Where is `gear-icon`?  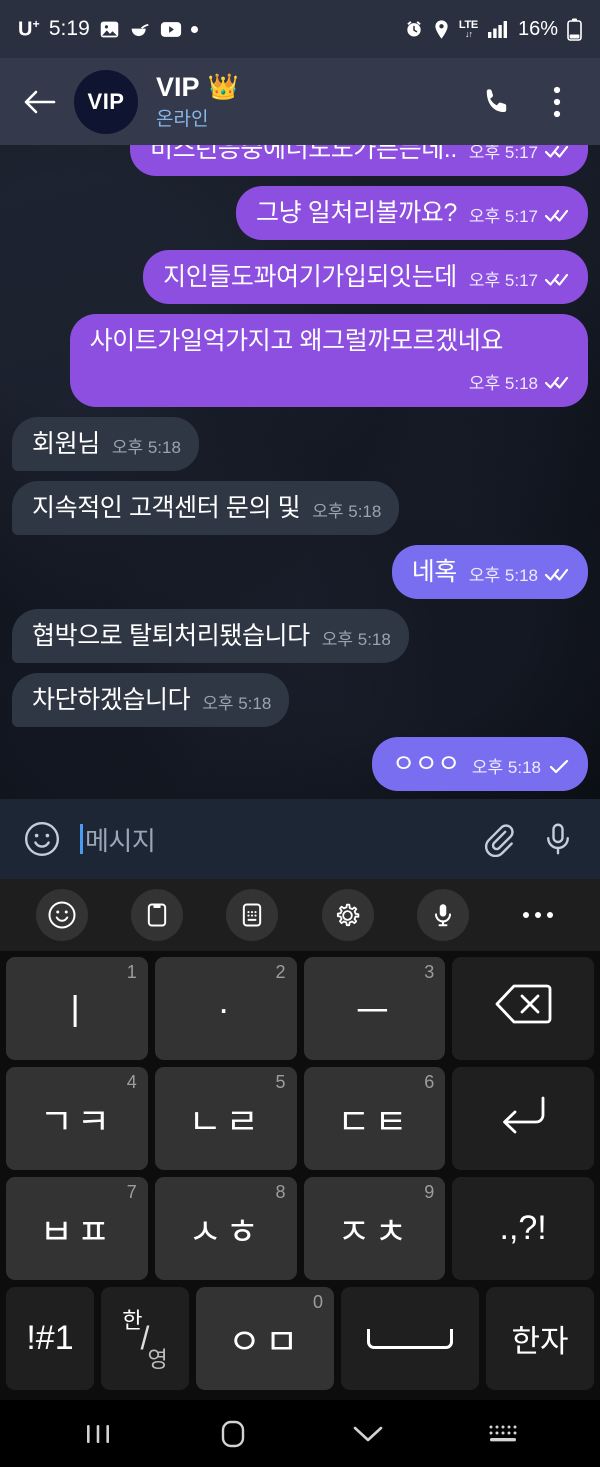 gear-icon is located at coordinates (347, 915).